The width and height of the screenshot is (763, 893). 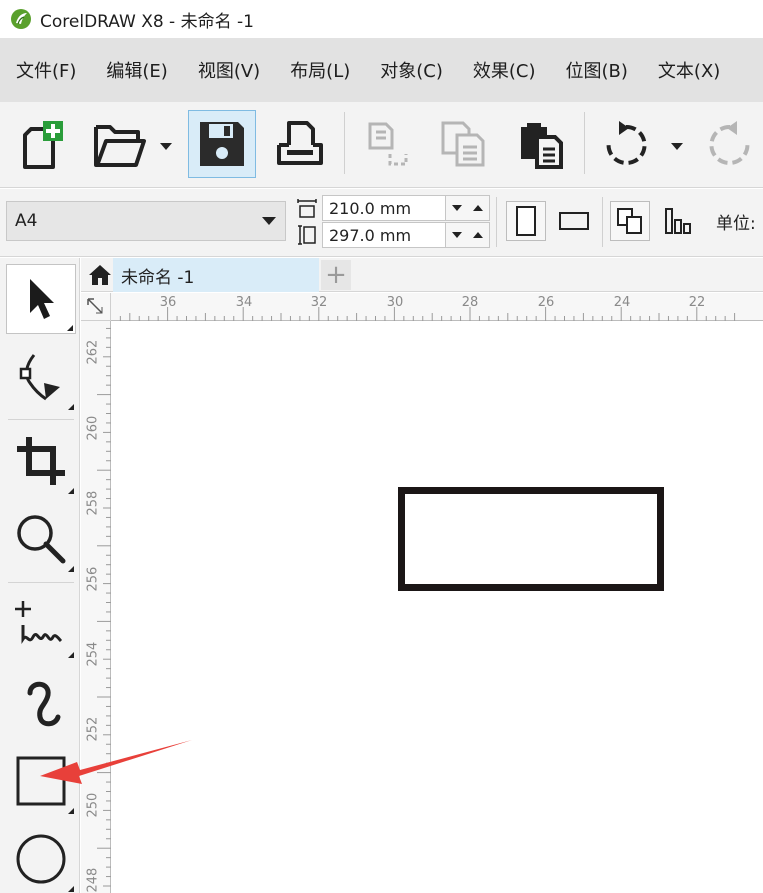 What do you see at coordinates (602, 222) in the screenshot?
I see `property-separator` at bounding box center [602, 222].